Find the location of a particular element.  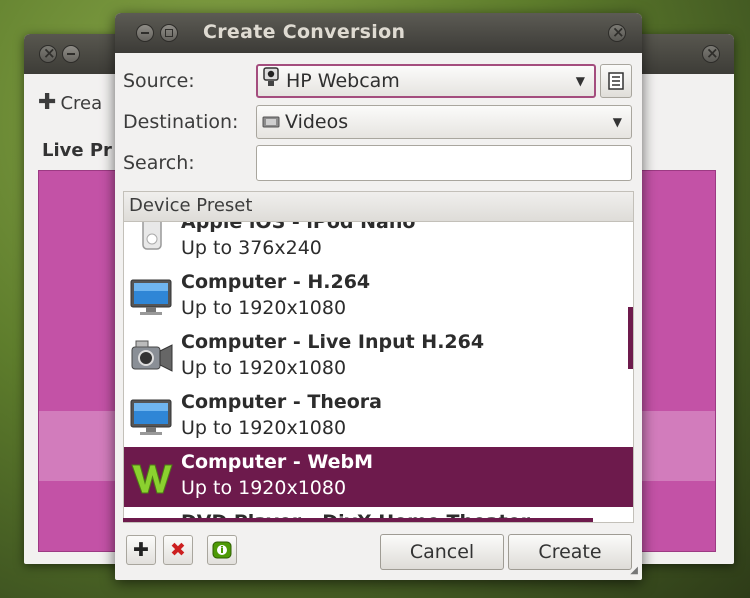

dialog-title: Create Conversion is located at coordinates (304, 32).